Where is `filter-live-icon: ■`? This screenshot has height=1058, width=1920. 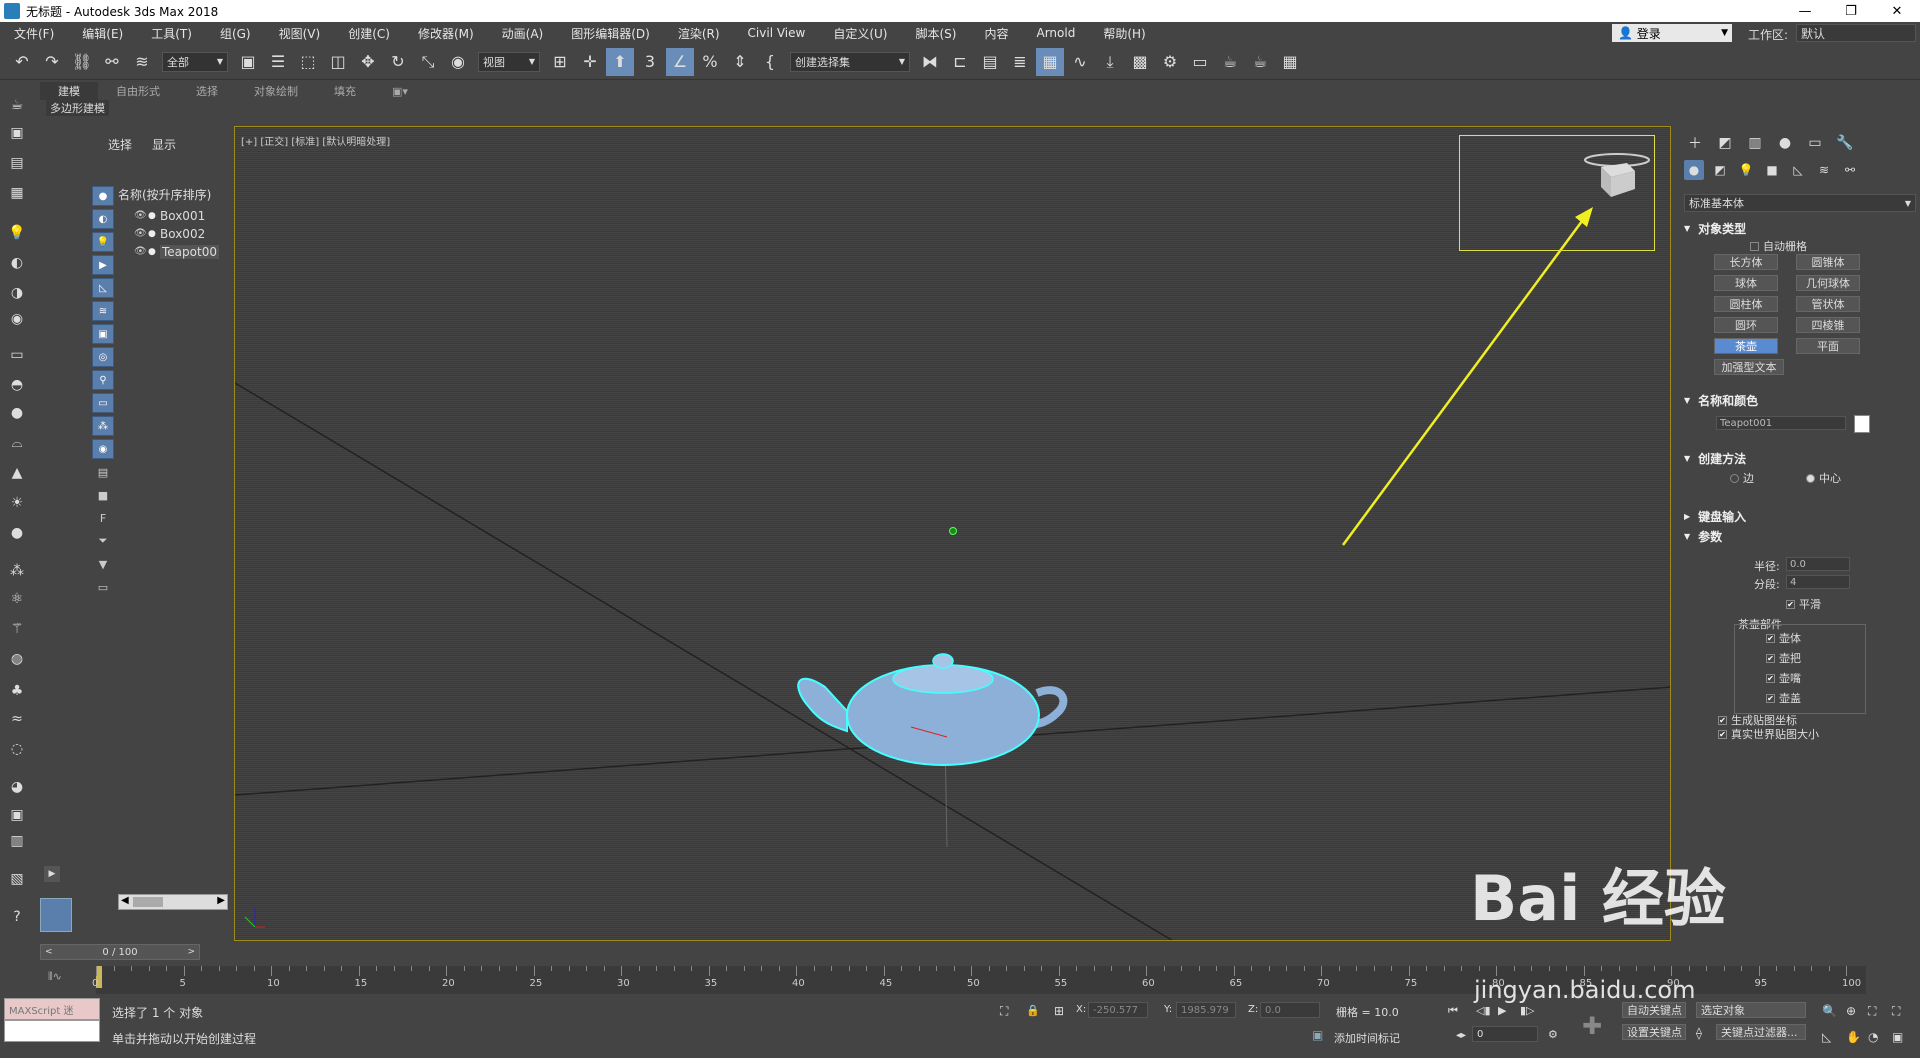 filter-live-icon: ■ is located at coordinates (103, 495).